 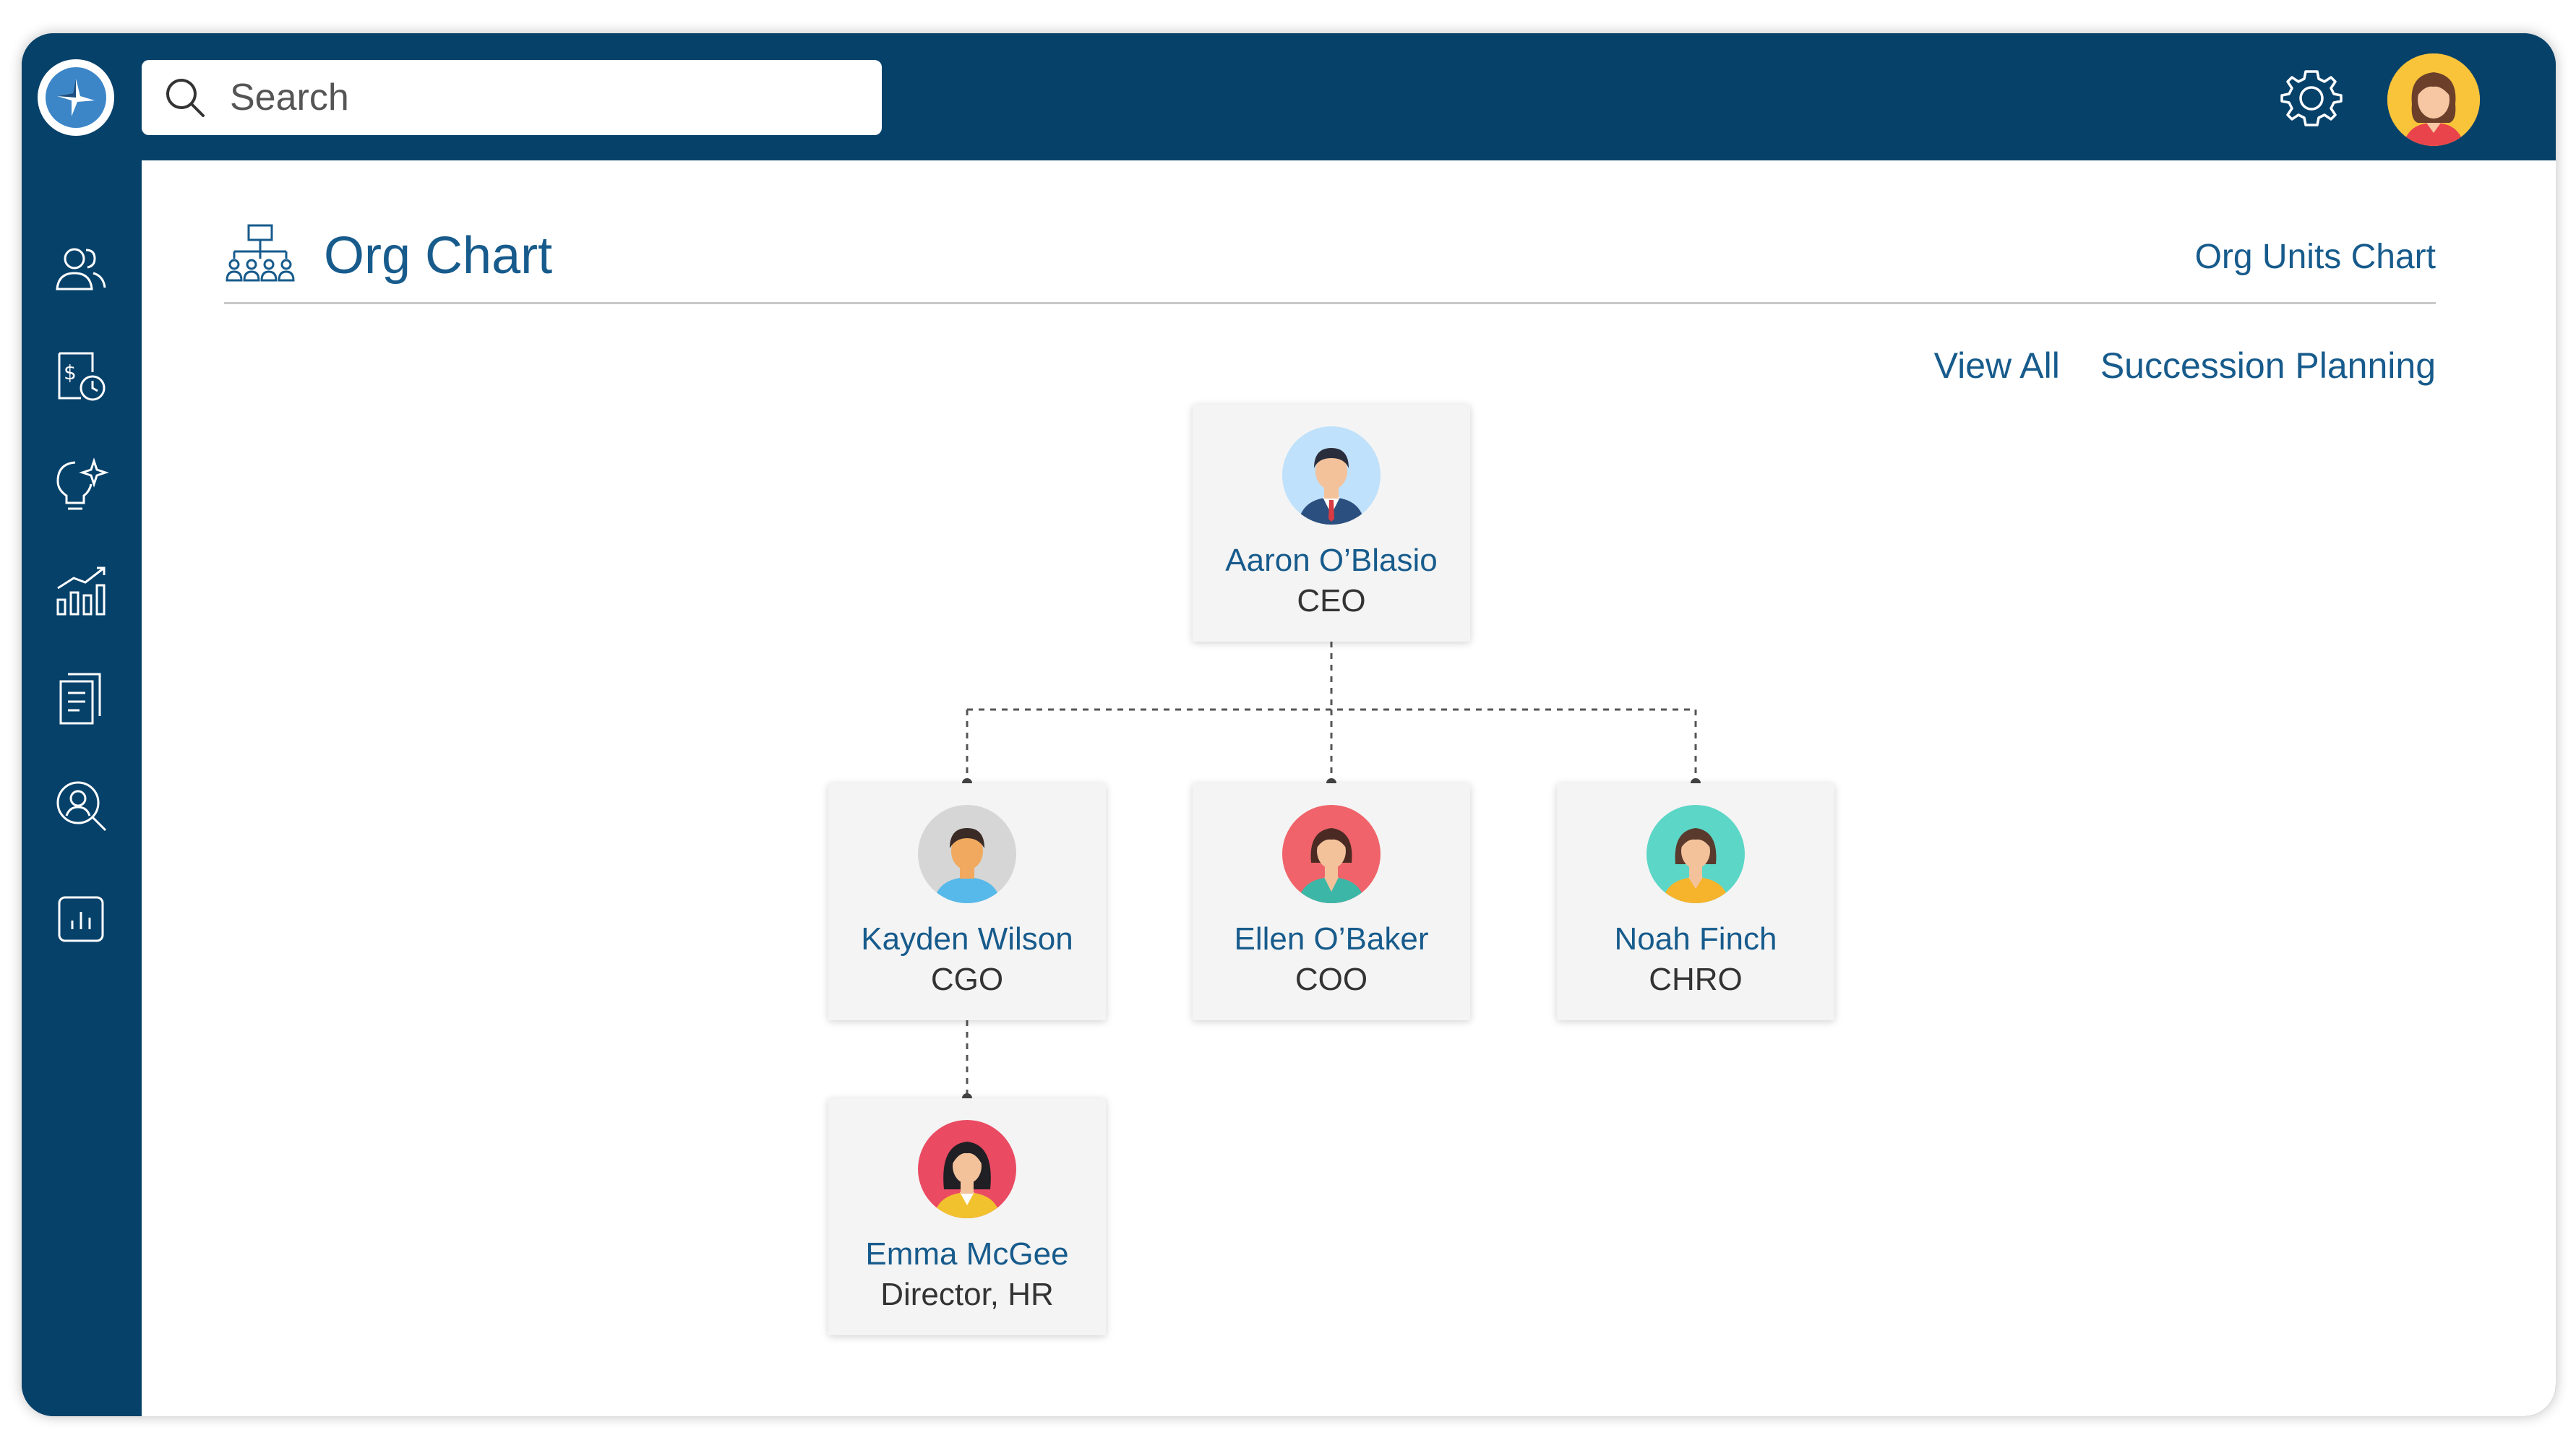 What do you see at coordinates (1332, 979) in the screenshot?
I see `employee-role: COO` at bounding box center [1332, 979].